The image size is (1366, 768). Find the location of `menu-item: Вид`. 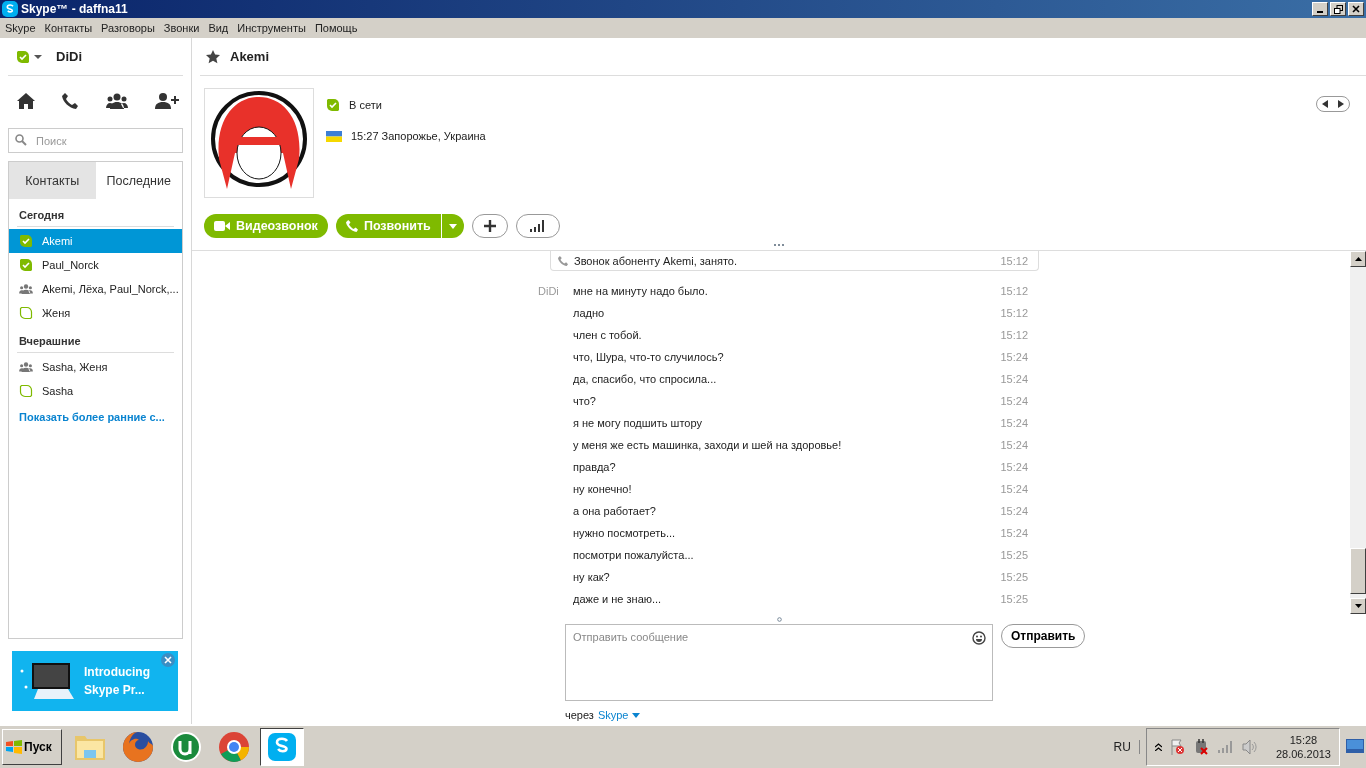

menu-item: Вид is located at coordinates (218, 28).